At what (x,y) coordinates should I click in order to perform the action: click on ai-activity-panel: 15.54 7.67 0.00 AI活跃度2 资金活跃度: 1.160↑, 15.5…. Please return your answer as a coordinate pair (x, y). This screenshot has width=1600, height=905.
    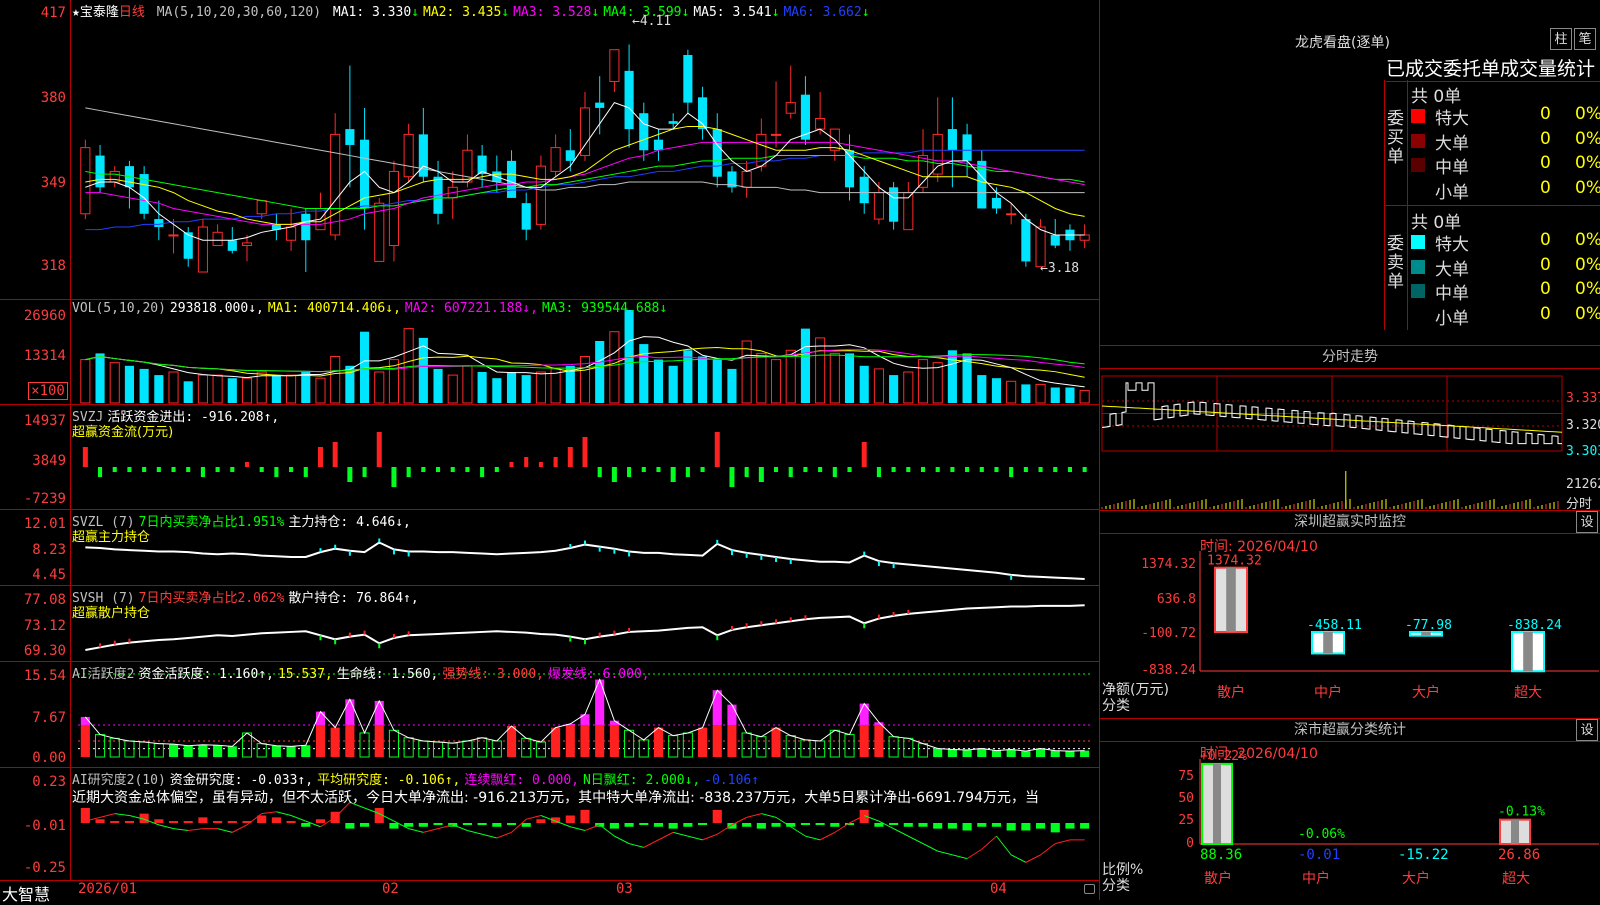
    Looking at the image, I should click on (549, 715).